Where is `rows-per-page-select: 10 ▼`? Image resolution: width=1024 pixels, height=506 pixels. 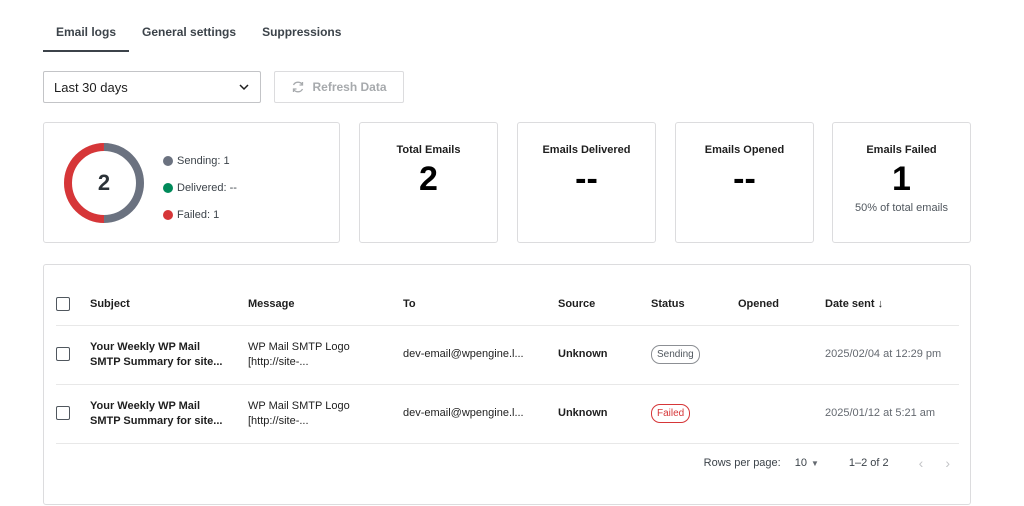 rows-per-page-select: 10 ▼ is located at coordinates (807, 463).